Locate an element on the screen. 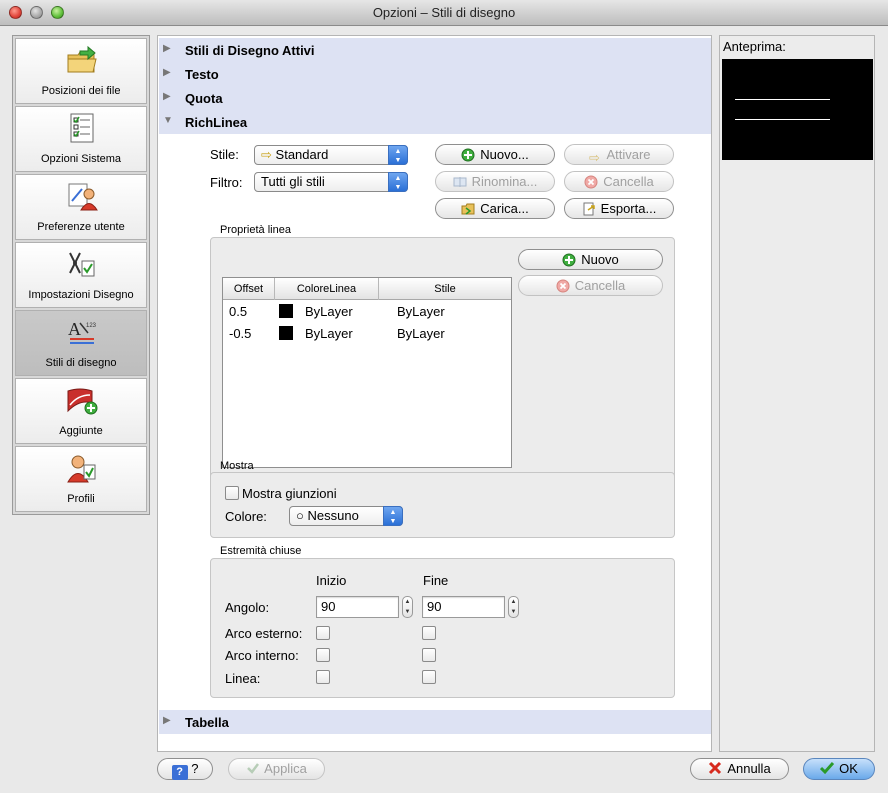  export-icon is located at coordinates (589, 209).